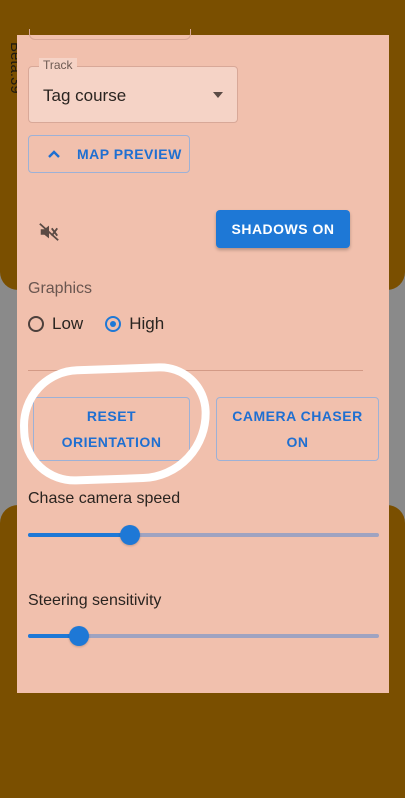  Describe the element at coordinates (113, 324) in the screenshot. I see `radio-high` at that location.